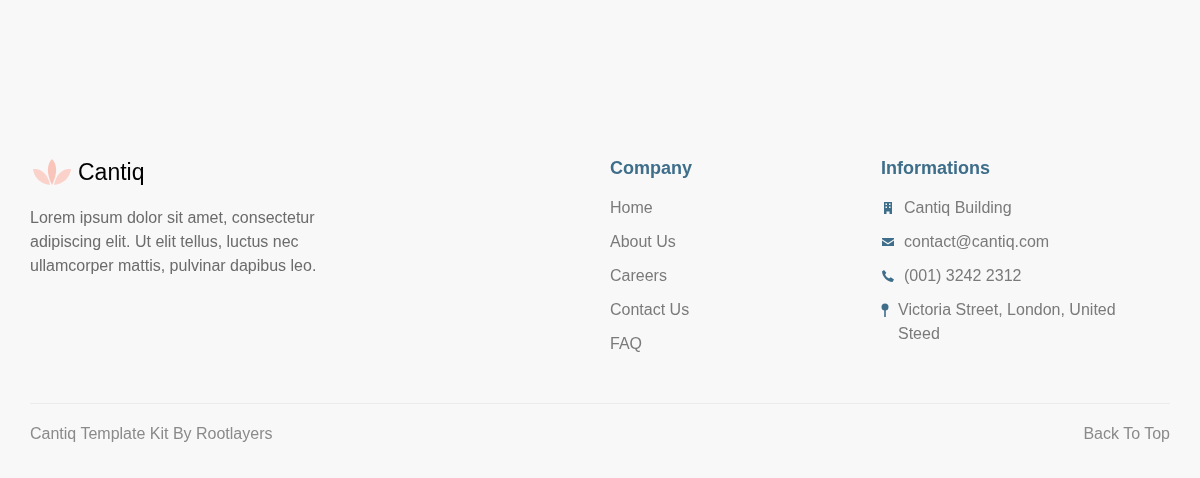 The height and width of the screenshot is (478, 1200). I want to click on lotus-logo-icon, so click(52, 172).